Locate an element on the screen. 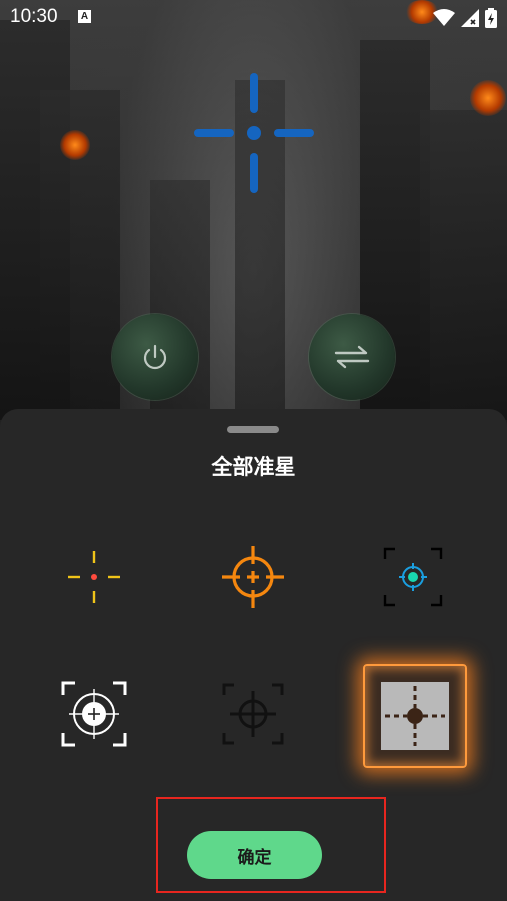  building is located at coordinates (463, 265).